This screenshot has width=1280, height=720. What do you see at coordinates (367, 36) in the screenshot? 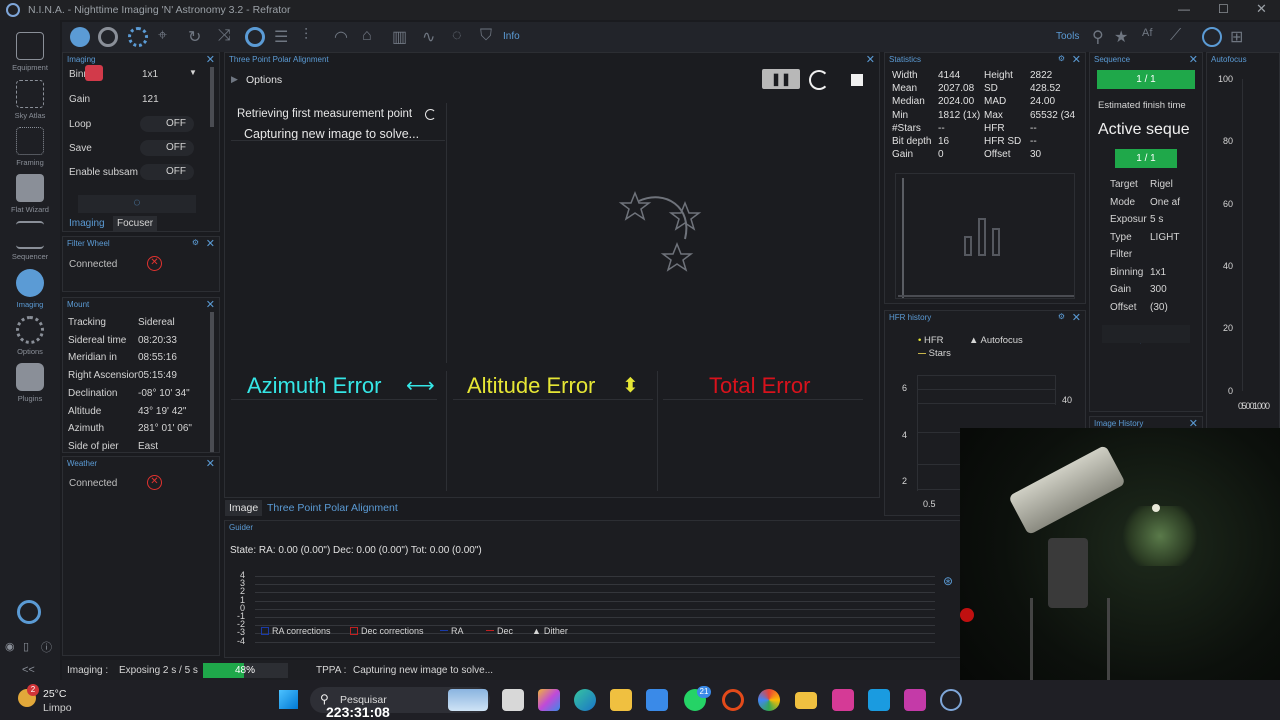
I see `dome-icon: ⌂` at bounding box center [367, 36].